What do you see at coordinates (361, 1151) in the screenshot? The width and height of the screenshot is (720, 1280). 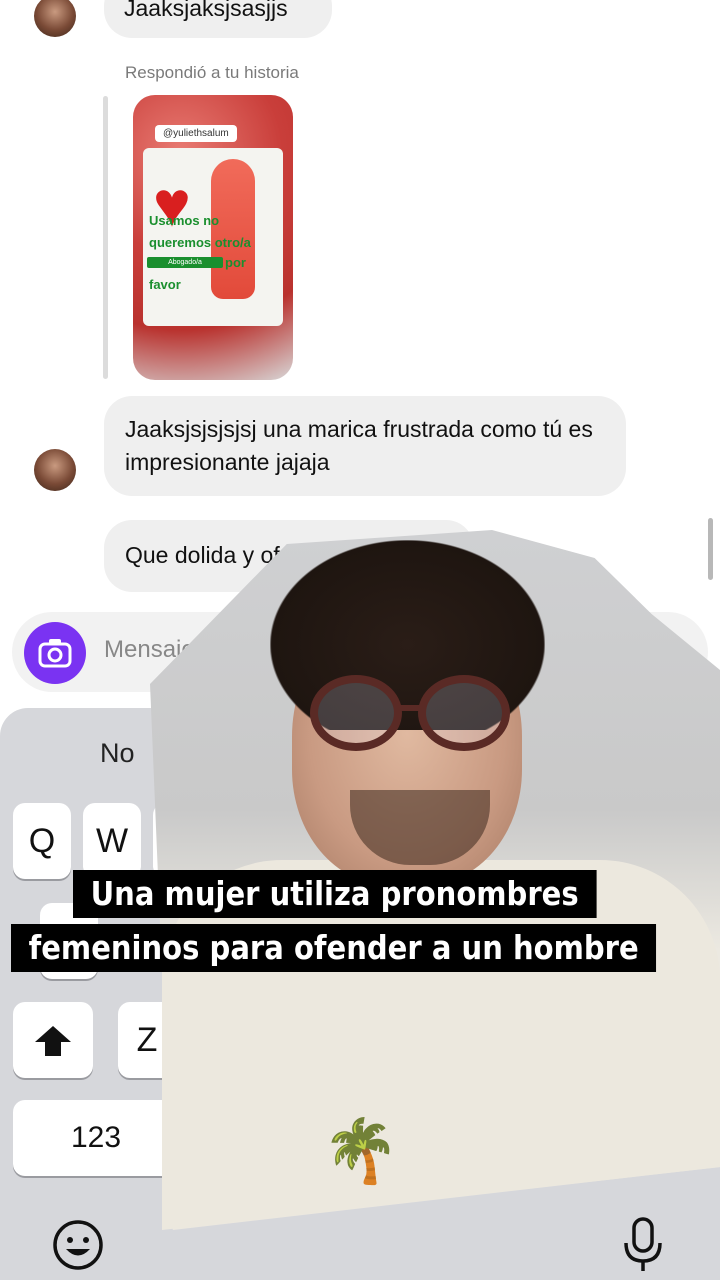 I see `palm-tree-icon: 🌴` at bounding box center [361, 1151].